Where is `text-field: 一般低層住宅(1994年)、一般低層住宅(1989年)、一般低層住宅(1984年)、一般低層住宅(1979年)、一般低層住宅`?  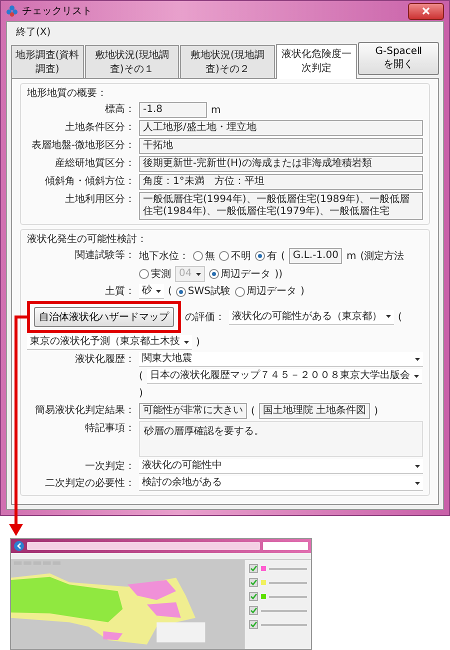
text-field: 一般低層住宅(1994年)、一般低層住宅(1989年)、一般低層住宅(1984年)、一般低層住宅(1979年)、一般低層住宅 is located at coordinates (281, 206).